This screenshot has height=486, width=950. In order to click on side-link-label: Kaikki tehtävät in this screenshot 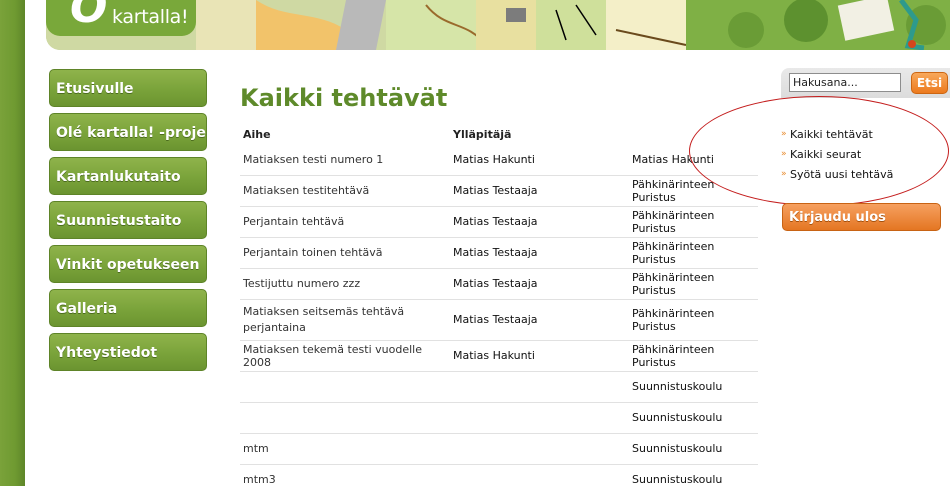, I will do `click(831, 134)`.